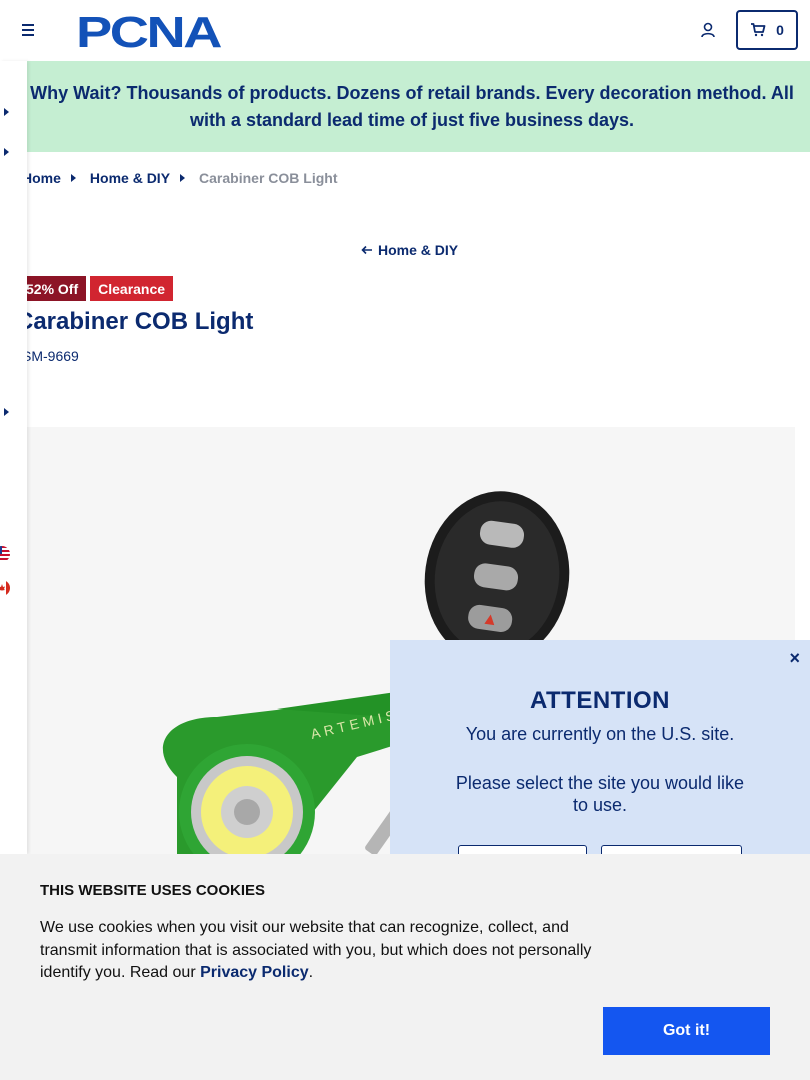 This screenshot has width=810, height=1080. Describe the element at coordinates (130, 178) in the screenshot. I see `breadcrumb-home-diy: Home & DIY` at that location.